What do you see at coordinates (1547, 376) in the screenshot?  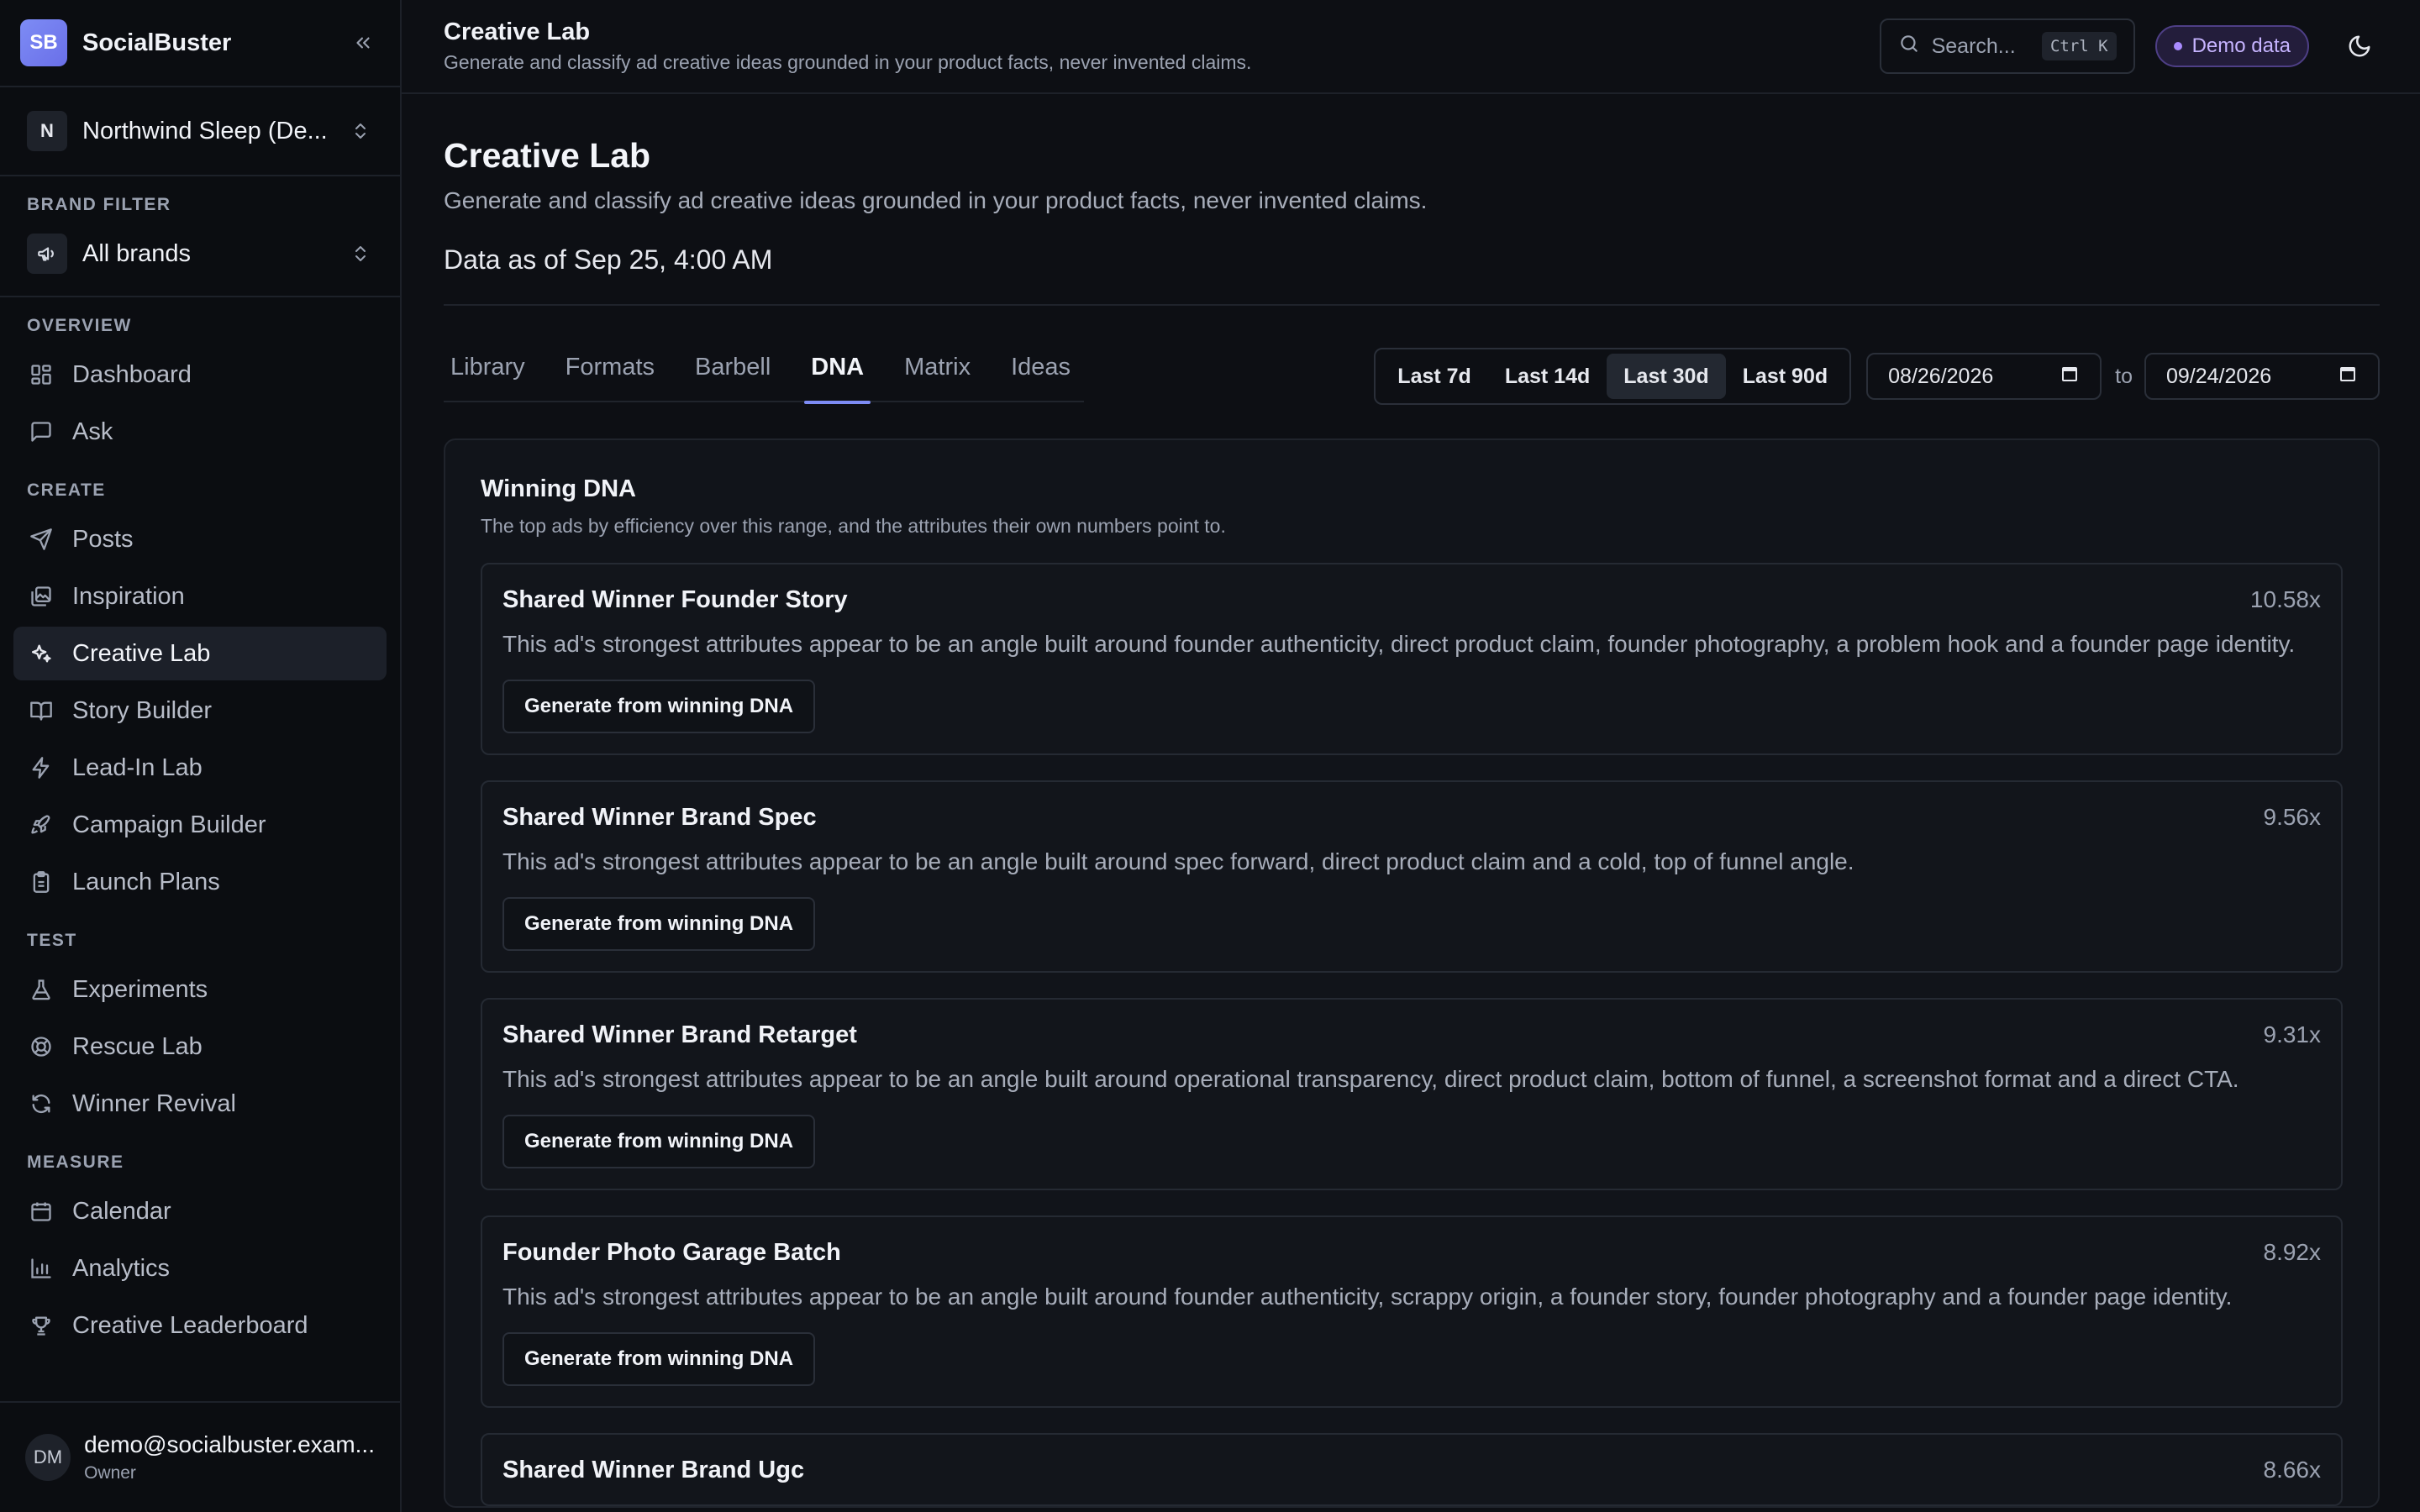 I see `range-14d-button: Last 14d` at bounding box center [1547, 376].